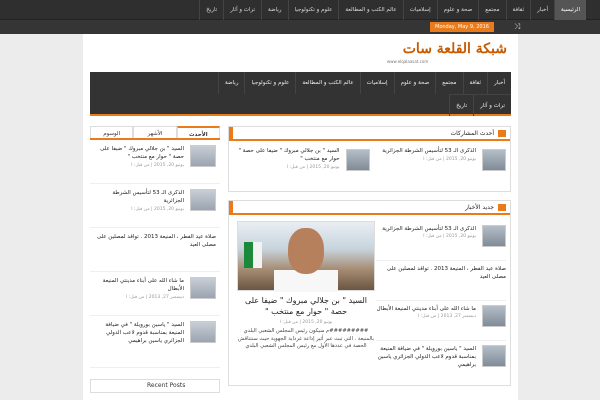 The width and height of the screenshot is (600, 400). What do you see at coordinates (369, 134) in the screenshot?
I see `section-header: أحدث المشاركات` at bounding box center [369, 134].